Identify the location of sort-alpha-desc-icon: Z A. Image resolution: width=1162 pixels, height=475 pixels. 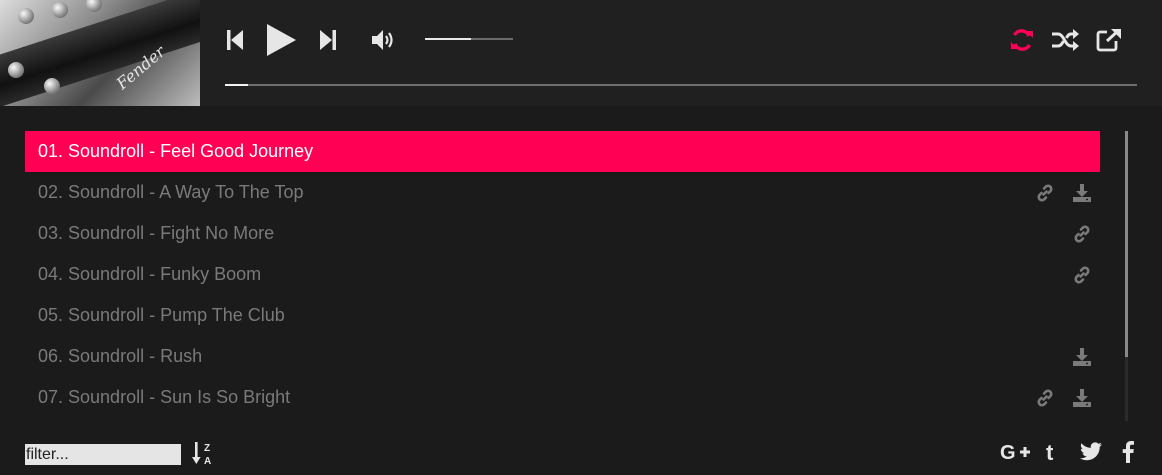
(204, 456).